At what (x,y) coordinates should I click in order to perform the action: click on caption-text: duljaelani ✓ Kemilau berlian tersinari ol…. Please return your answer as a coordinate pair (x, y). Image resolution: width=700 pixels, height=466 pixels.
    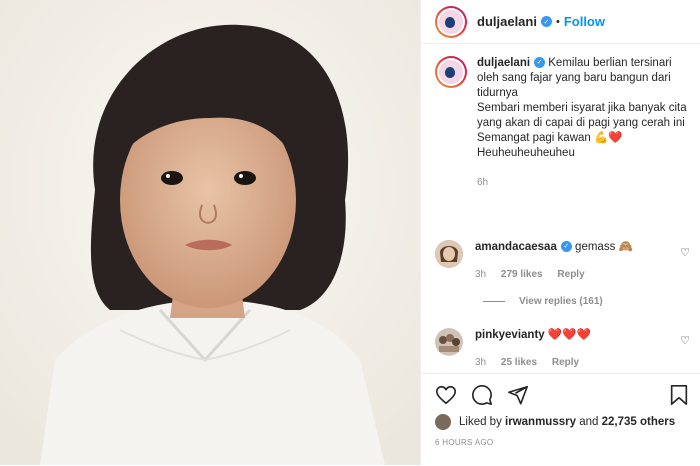
    Looking at the image, I should click on (583, 123).